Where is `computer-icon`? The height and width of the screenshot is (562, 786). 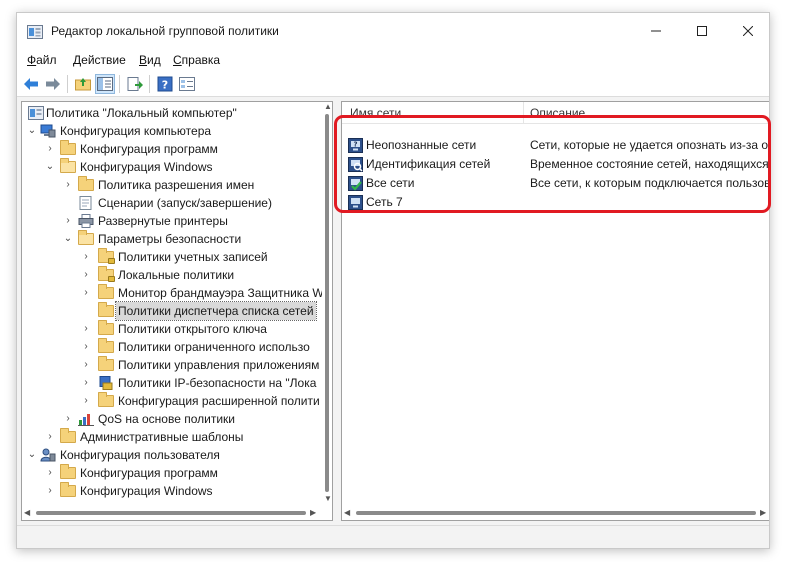 computer-icon is located at coordinates (48, 131).